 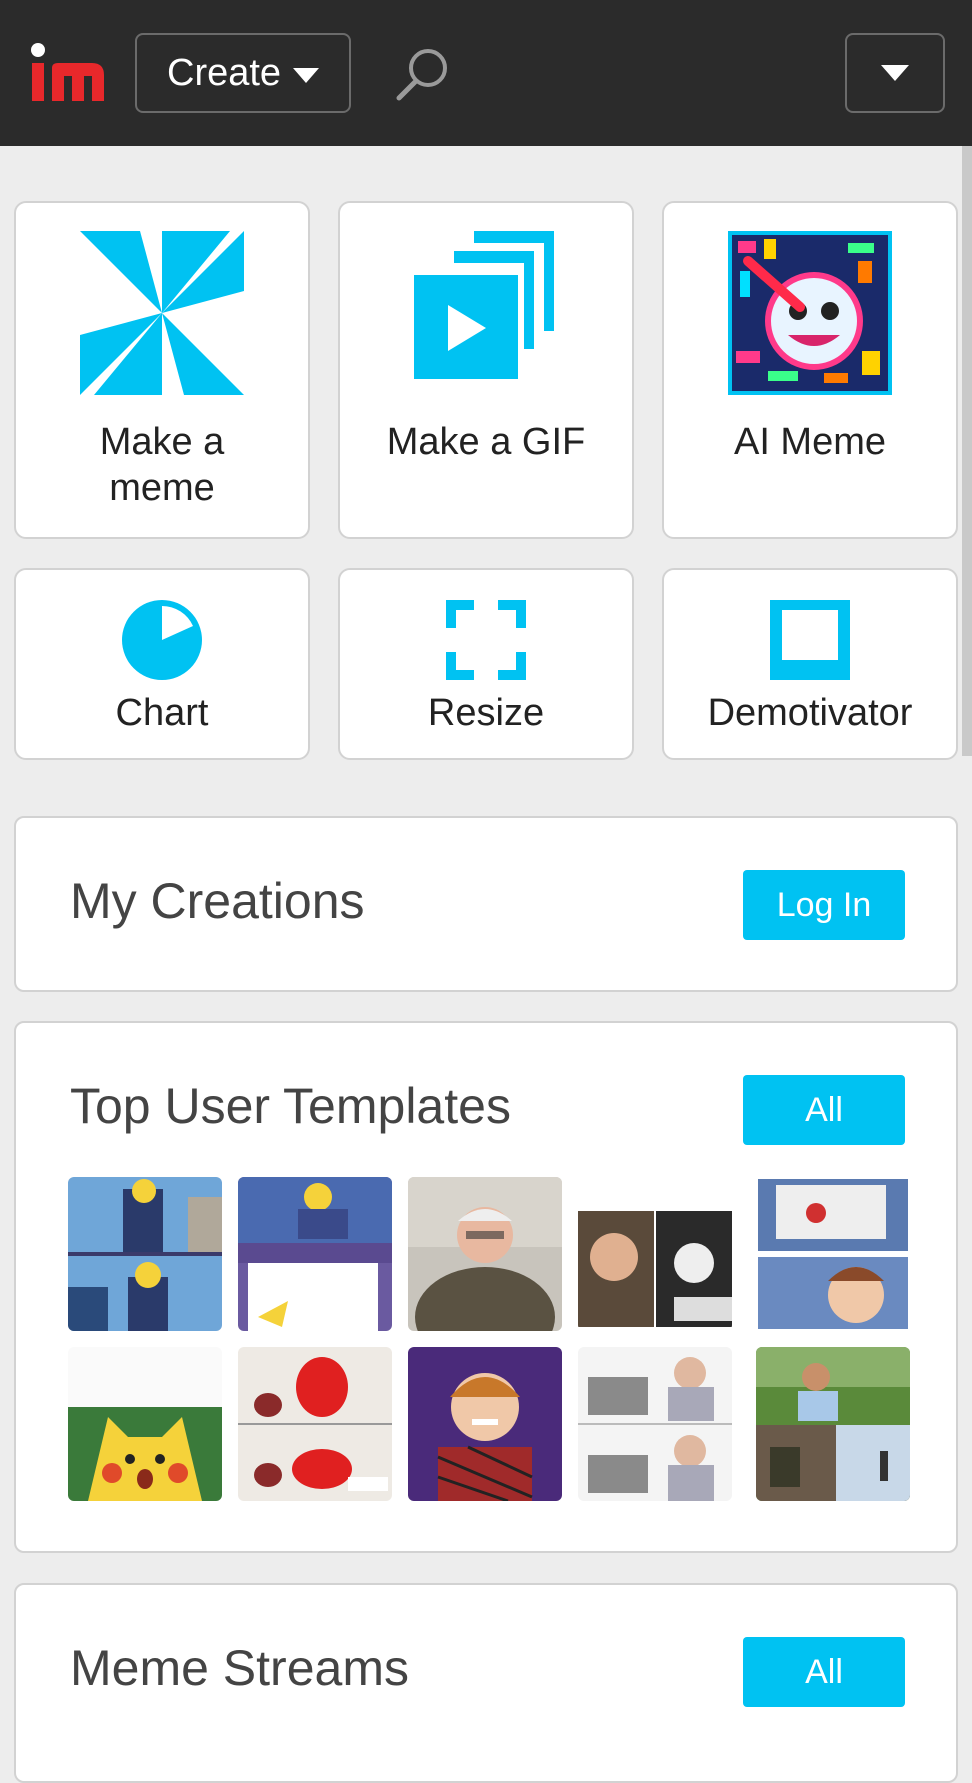 I want to click on tool-label: AI Meme, so click(x=810, y=442).